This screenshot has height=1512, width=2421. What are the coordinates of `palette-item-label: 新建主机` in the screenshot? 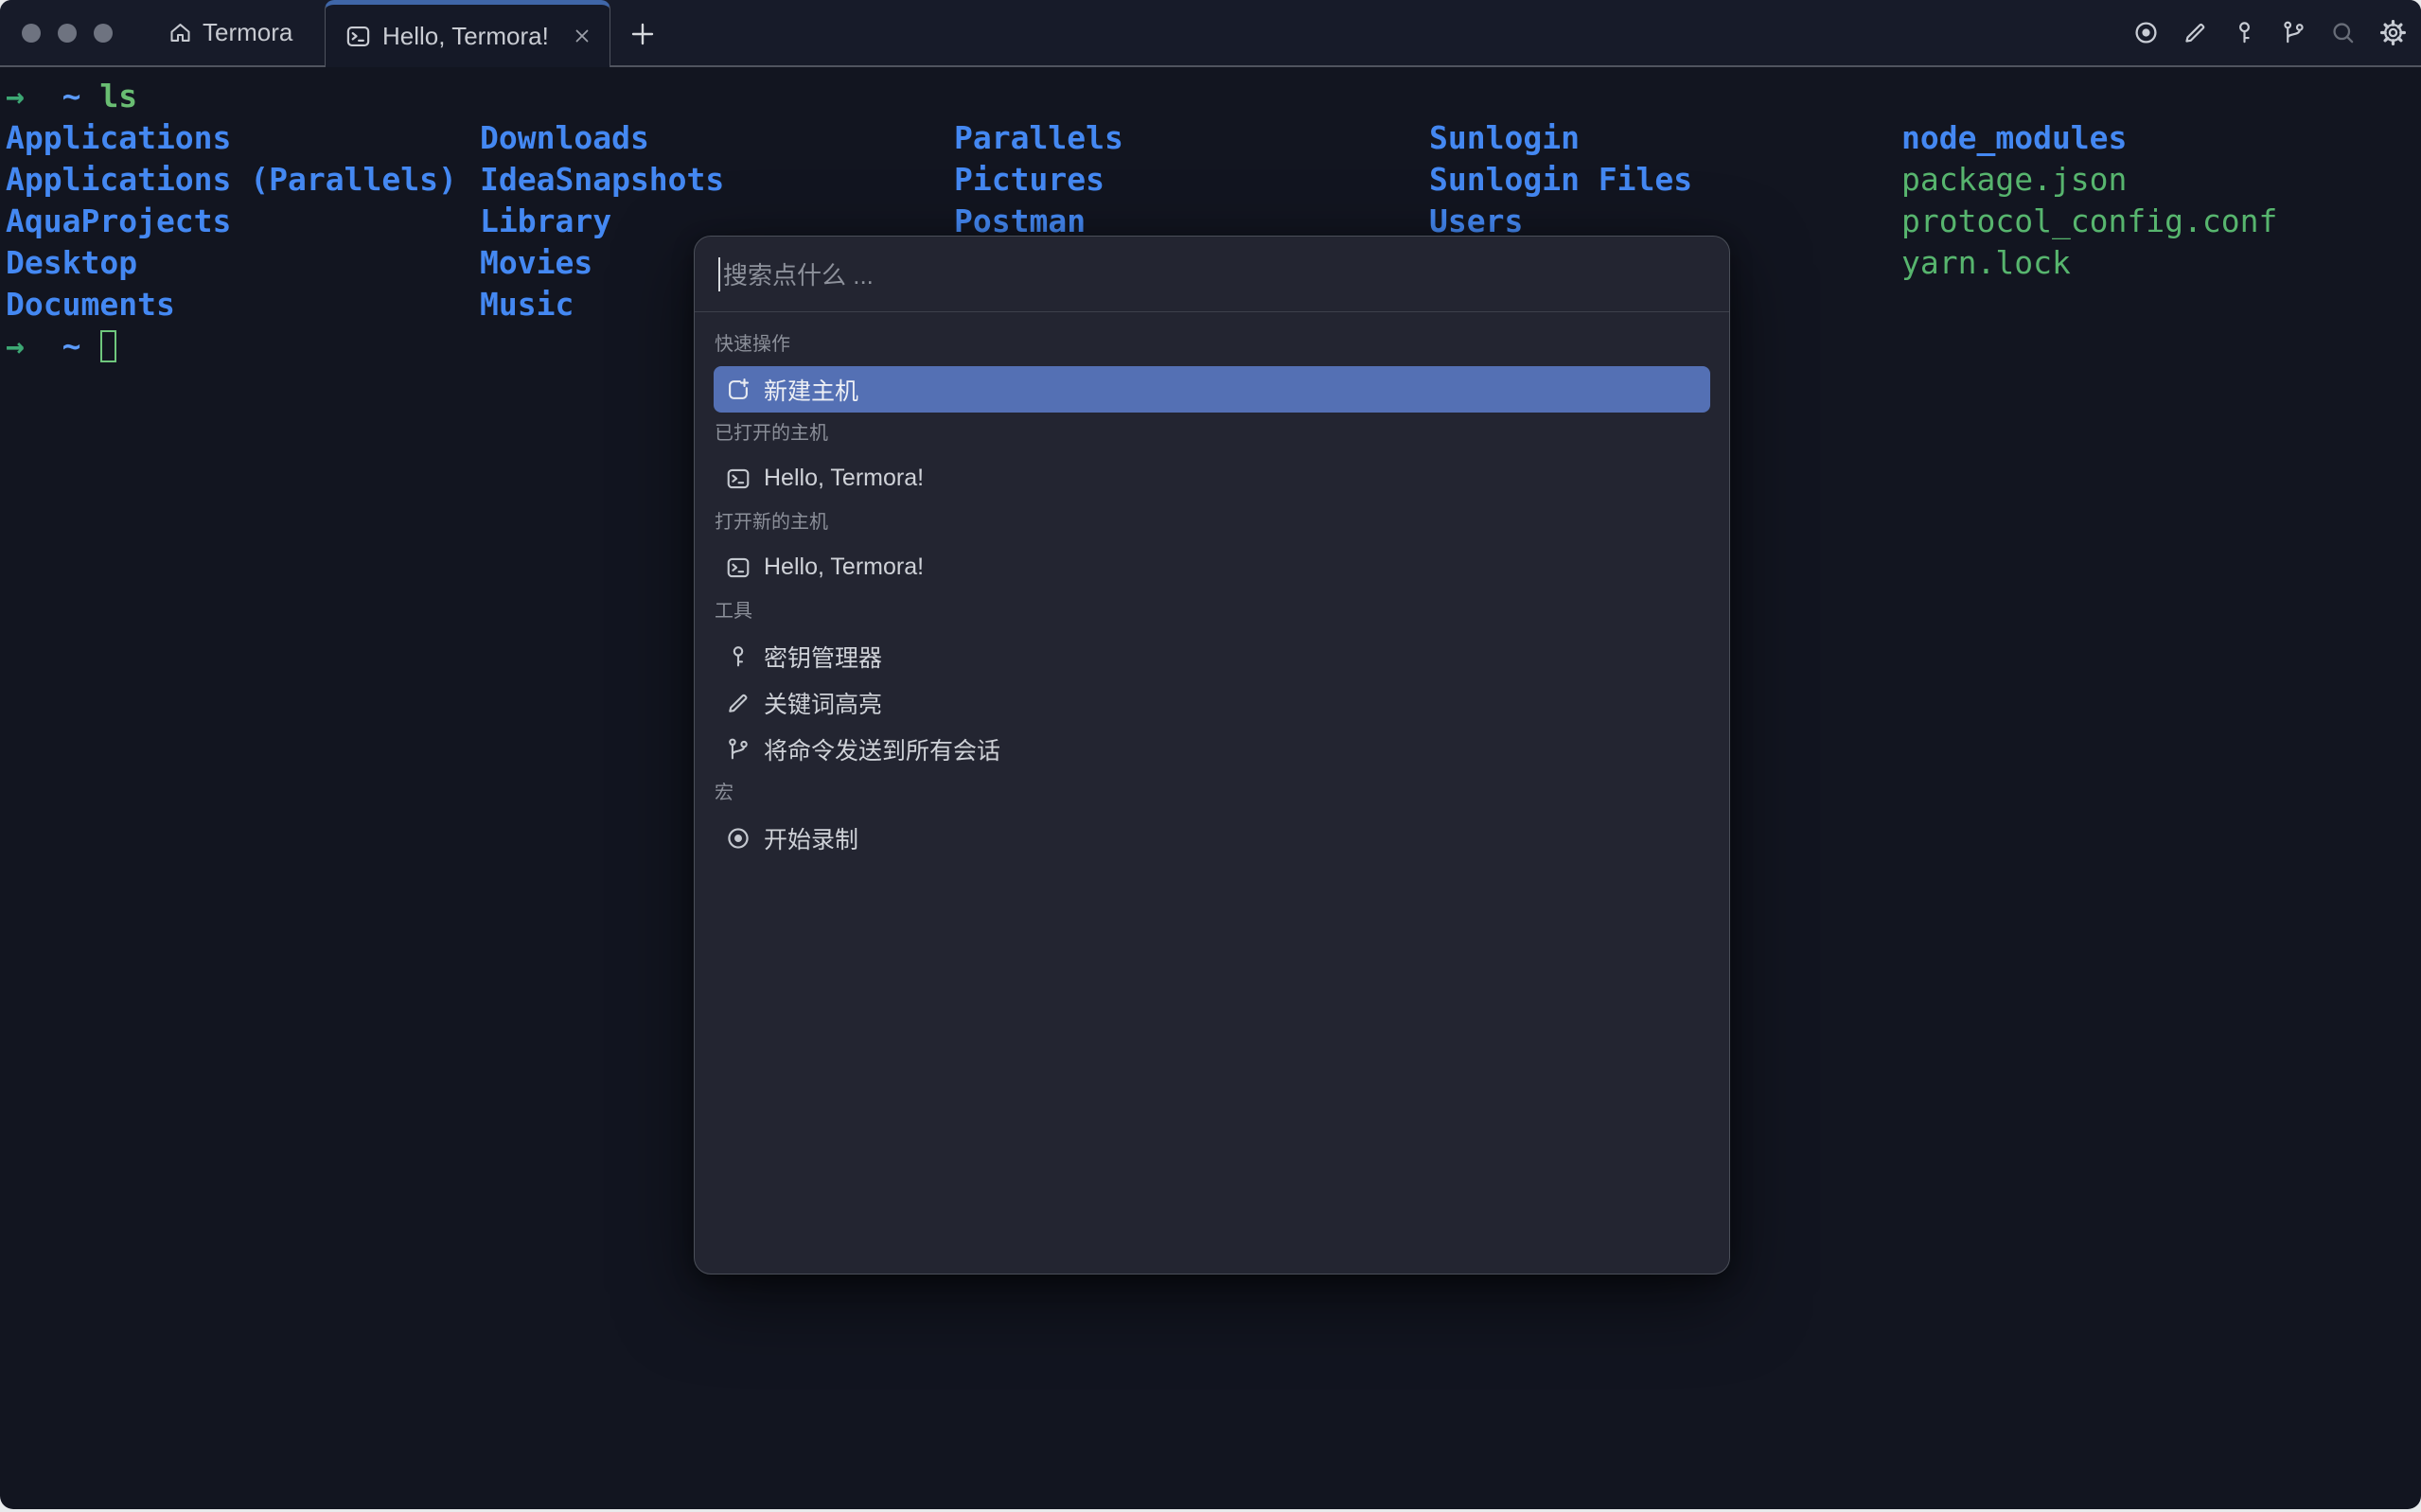 It's located at (811, 391).